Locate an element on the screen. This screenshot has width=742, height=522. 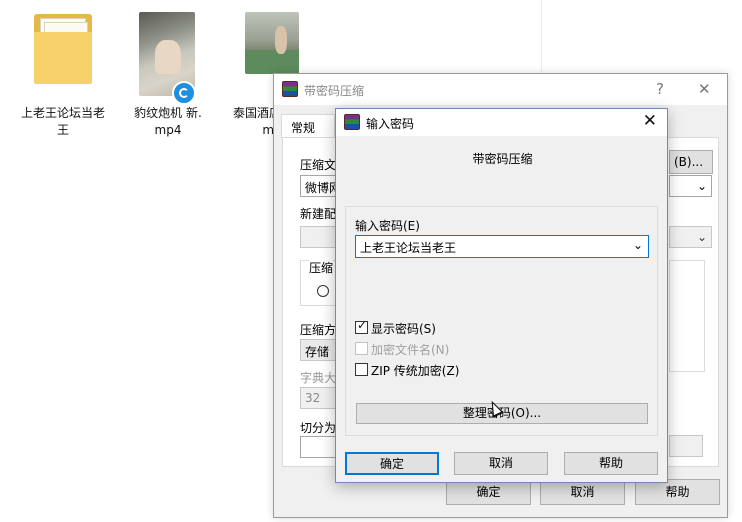
desktop-item-folder: 上老王论坛当老 王 is located at coordinates (63, 74).